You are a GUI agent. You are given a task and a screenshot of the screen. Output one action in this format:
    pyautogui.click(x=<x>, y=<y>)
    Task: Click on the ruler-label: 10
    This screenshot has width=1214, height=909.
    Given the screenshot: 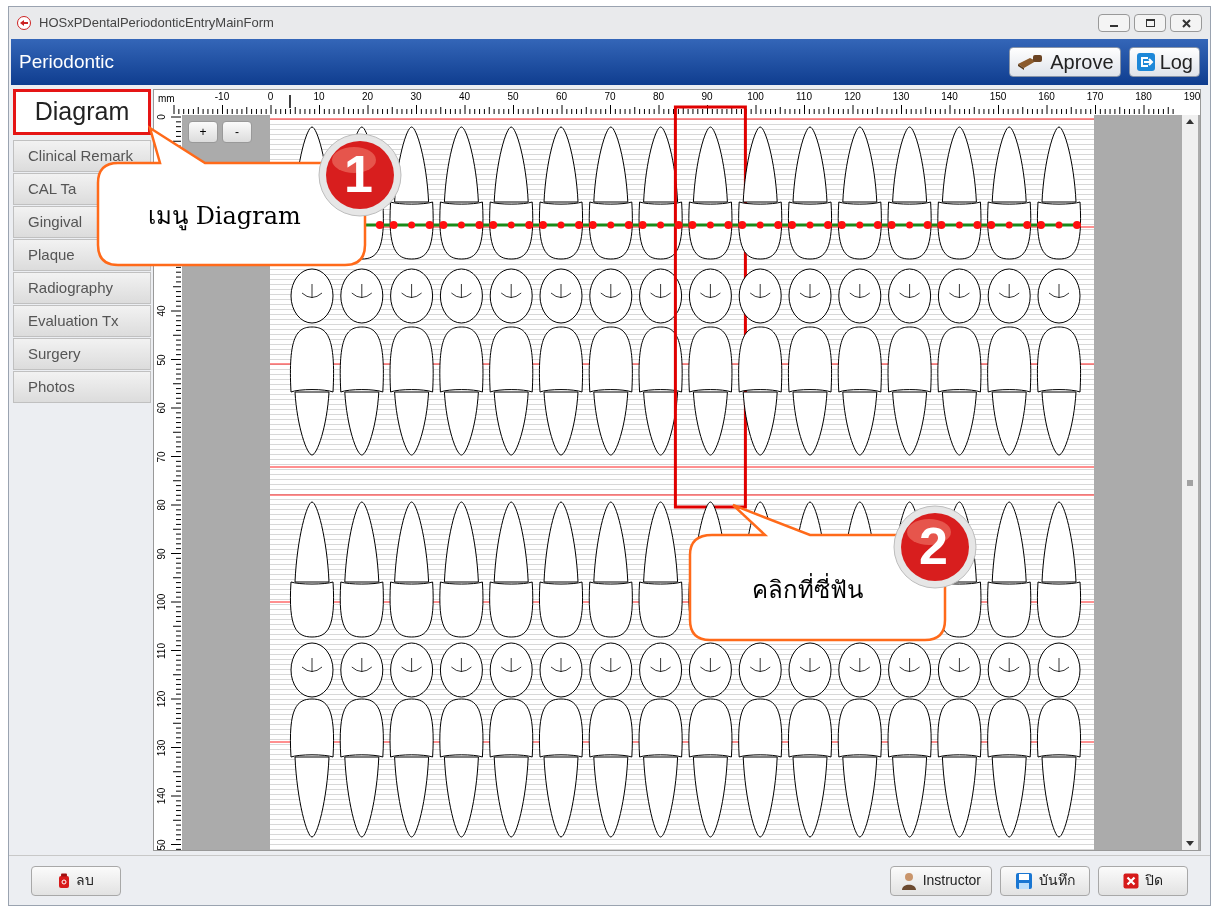 What is the action you would take?
    pyautogui.click(x=319, y=97)
    